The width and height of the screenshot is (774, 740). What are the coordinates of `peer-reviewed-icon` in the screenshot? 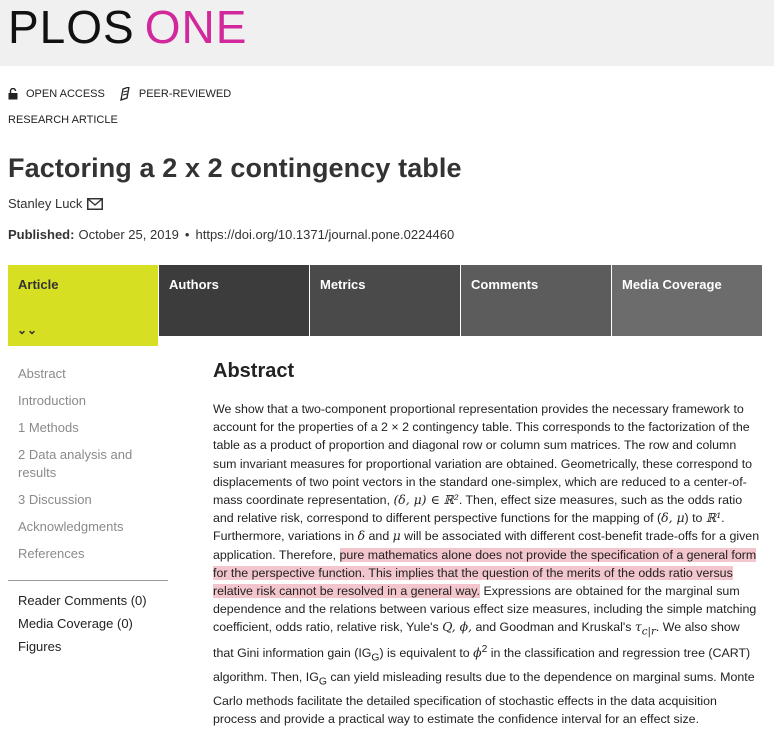 It's located at (125, 94).